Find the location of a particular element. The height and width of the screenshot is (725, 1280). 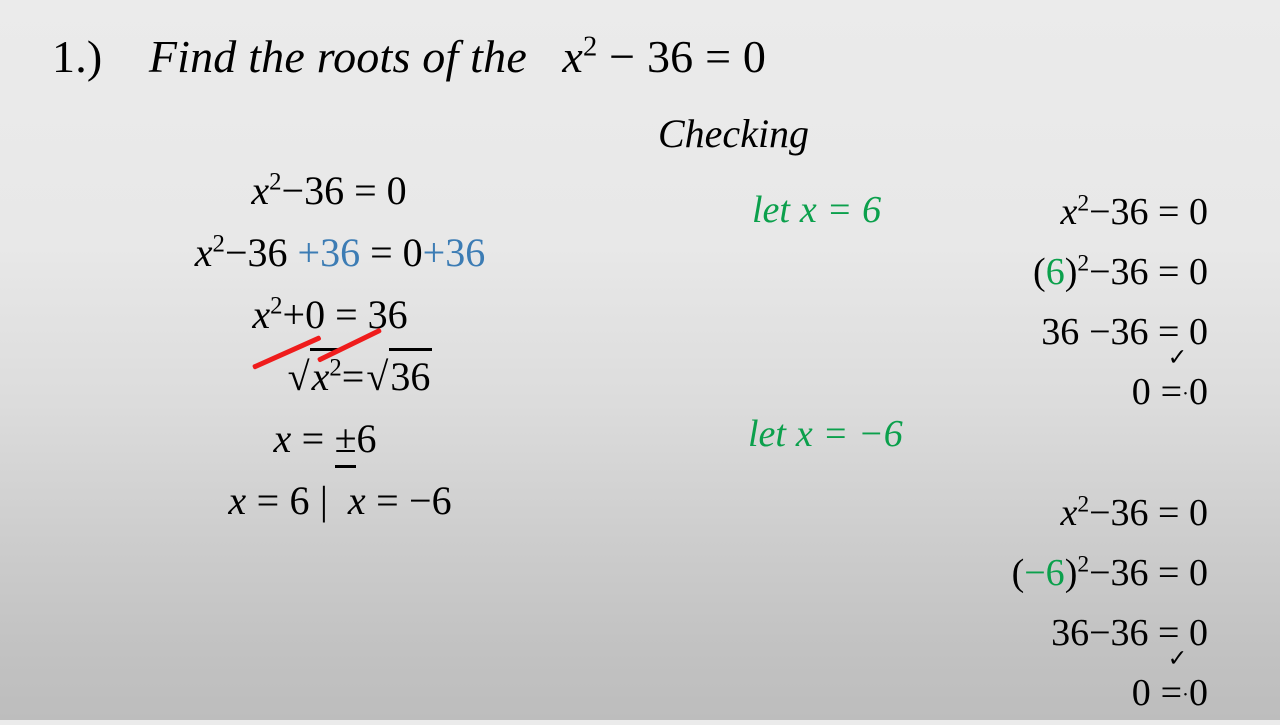

radical-right: √36 is located at coordinates (398, 377).